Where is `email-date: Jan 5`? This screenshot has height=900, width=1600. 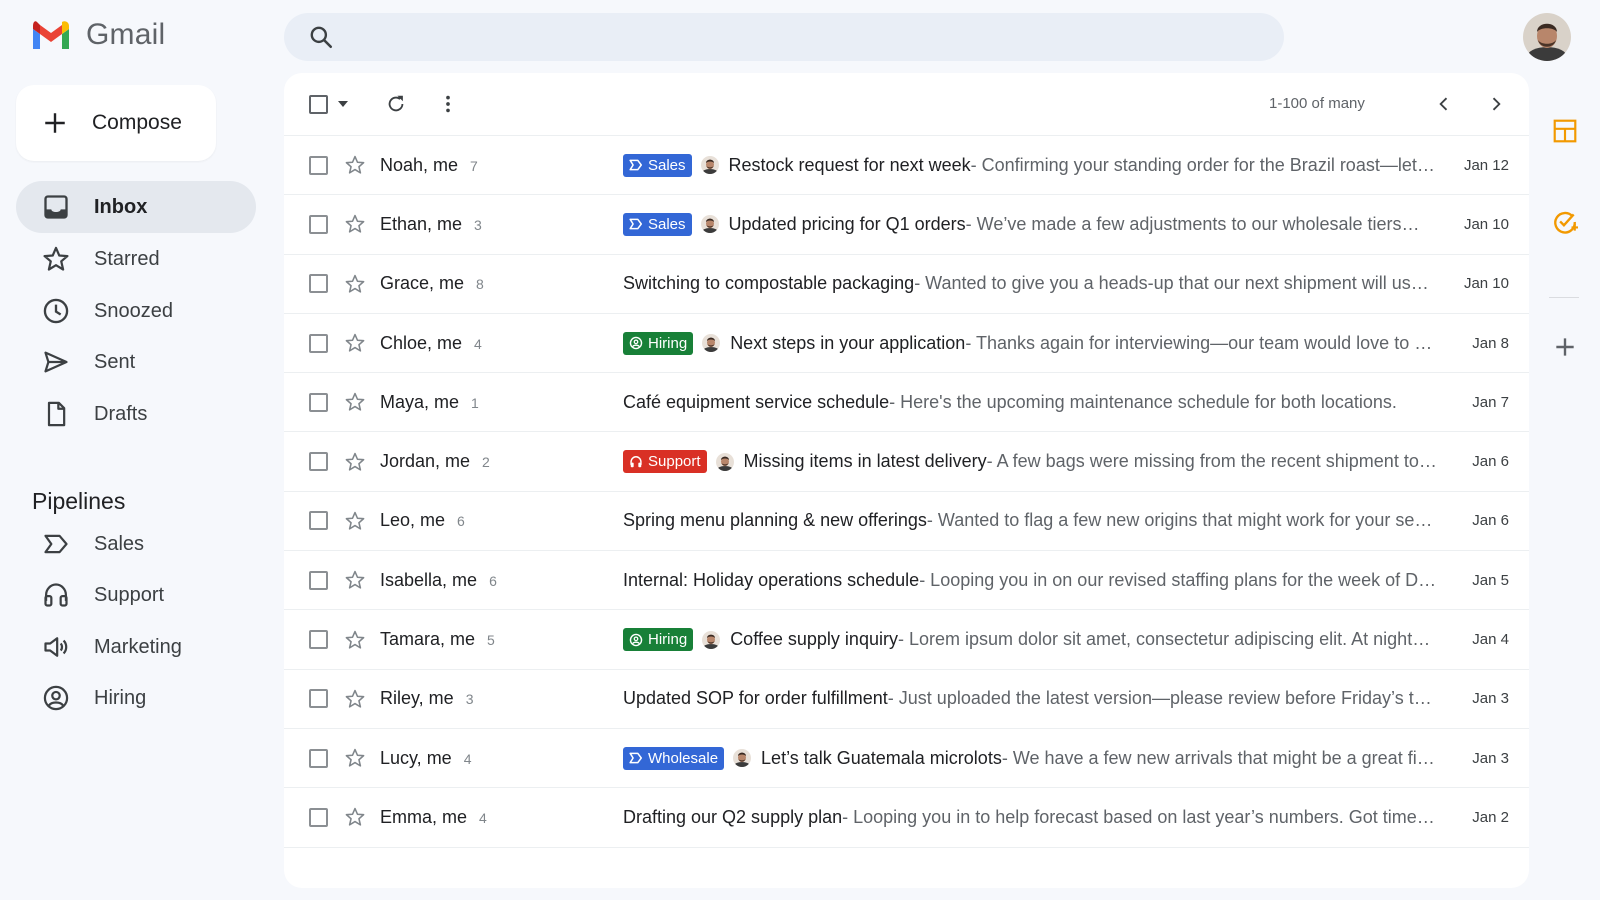 email-date: Jan 5 is located at coordinates (1490, 580).